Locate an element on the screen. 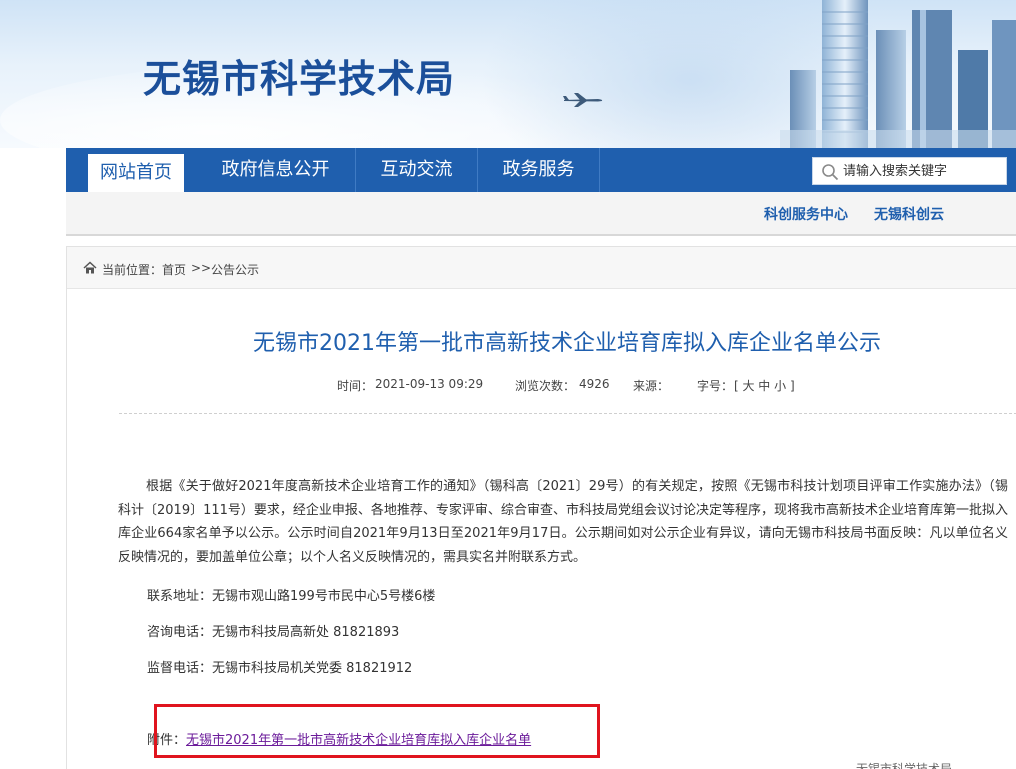 This screenshot has height=769, width=1016. link-wuxi-innovation-cloud: 无锡科创云 is located at coordinates (909, 214).